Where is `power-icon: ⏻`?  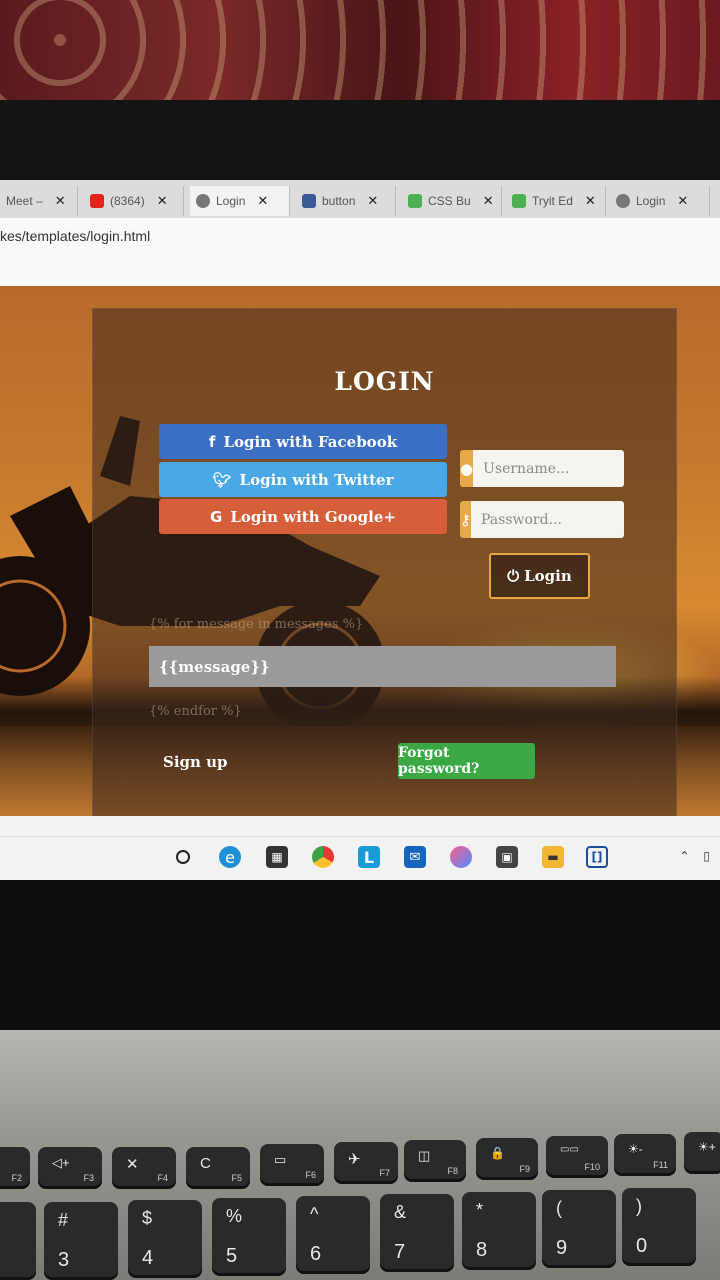
power-icon: ⏻ is located at coordinates (513, 576).